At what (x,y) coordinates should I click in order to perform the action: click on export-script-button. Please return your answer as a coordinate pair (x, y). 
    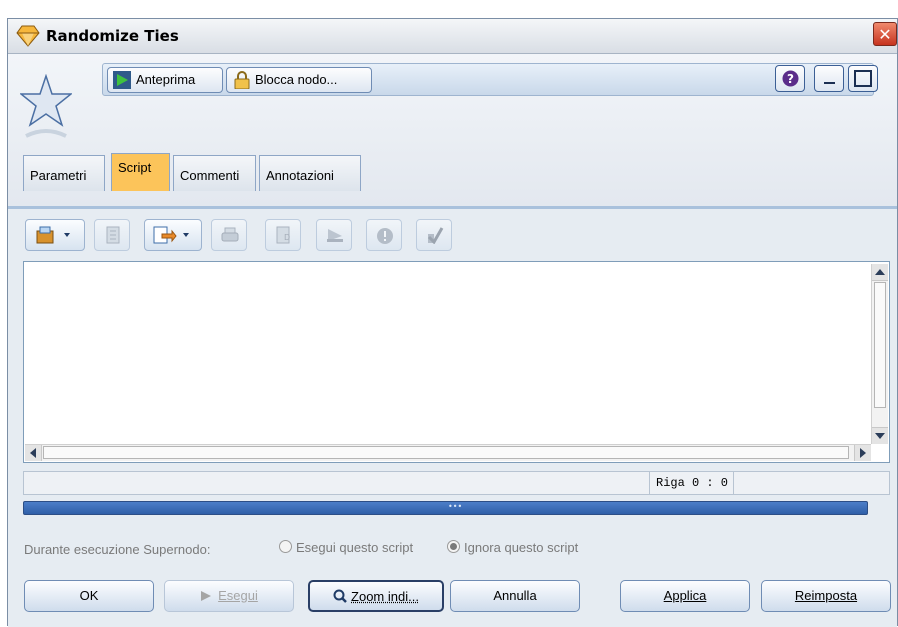
    Looking at the image, I should click on (173, 235).